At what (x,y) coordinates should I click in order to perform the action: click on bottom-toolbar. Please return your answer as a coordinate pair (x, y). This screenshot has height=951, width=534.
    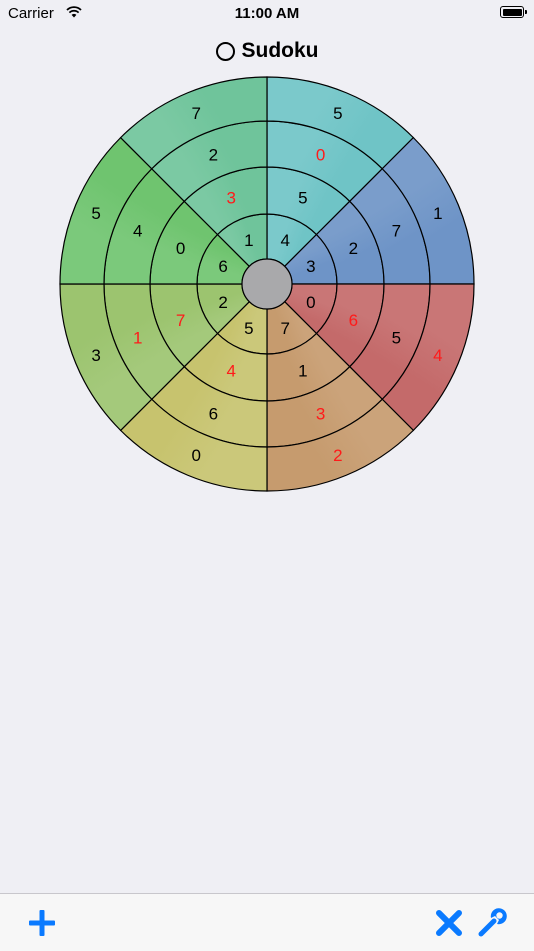
    Looking at the image, I should click on (267, 922).